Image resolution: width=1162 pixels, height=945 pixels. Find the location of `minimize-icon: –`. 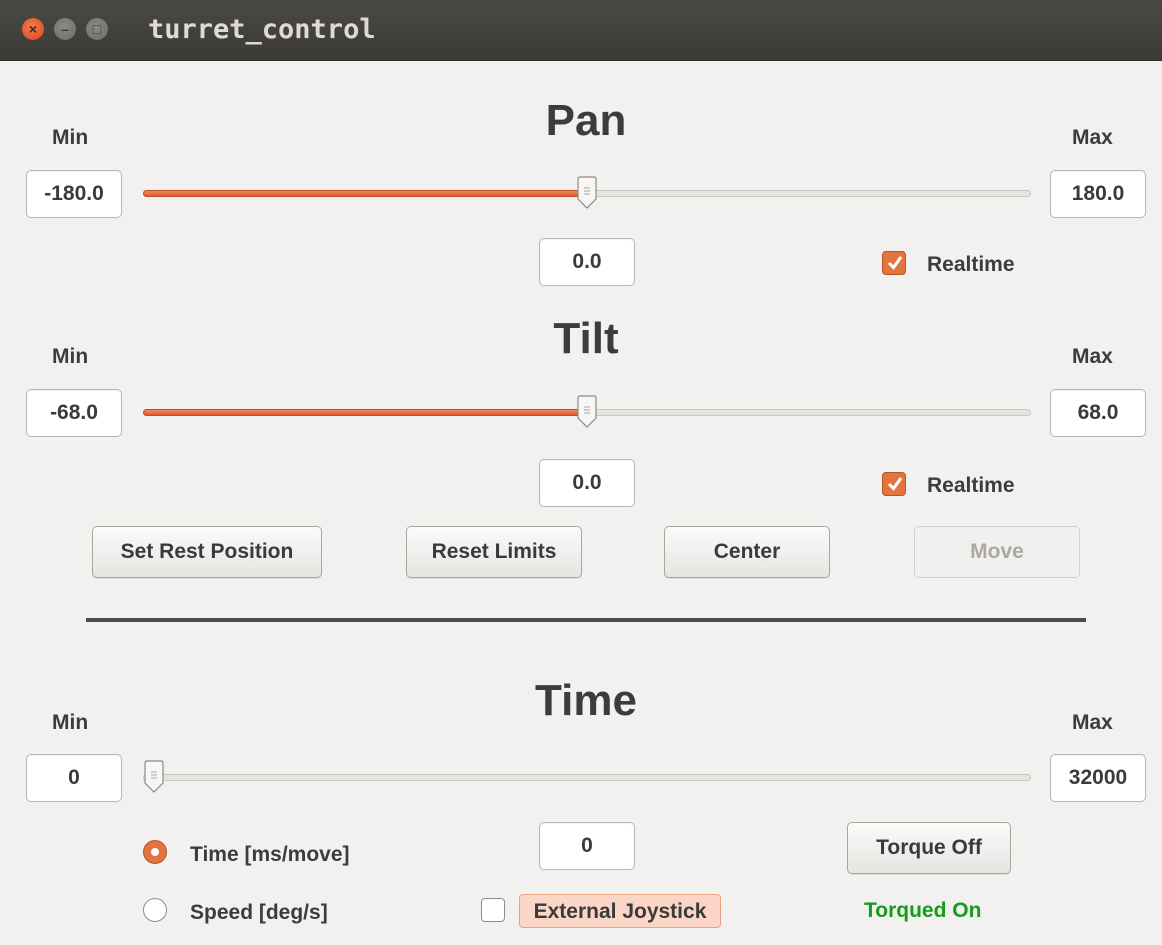

minimize-icon: – is located at coordinates (65, 29).